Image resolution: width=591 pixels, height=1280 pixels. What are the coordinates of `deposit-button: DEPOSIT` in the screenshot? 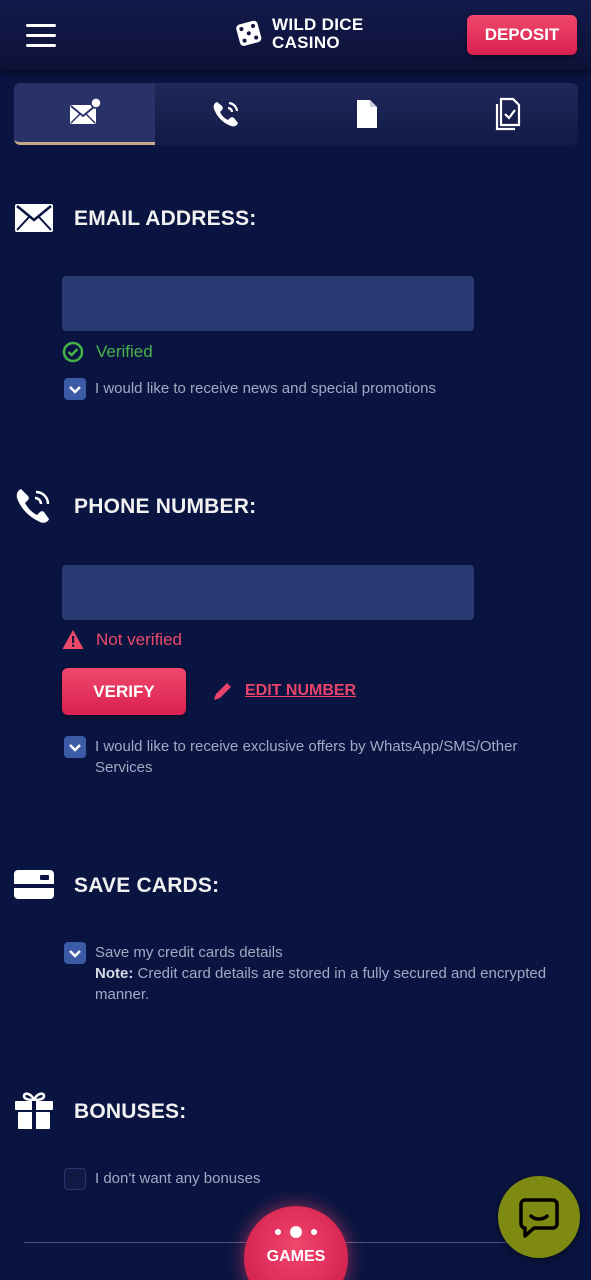 It's located at (522, 35).